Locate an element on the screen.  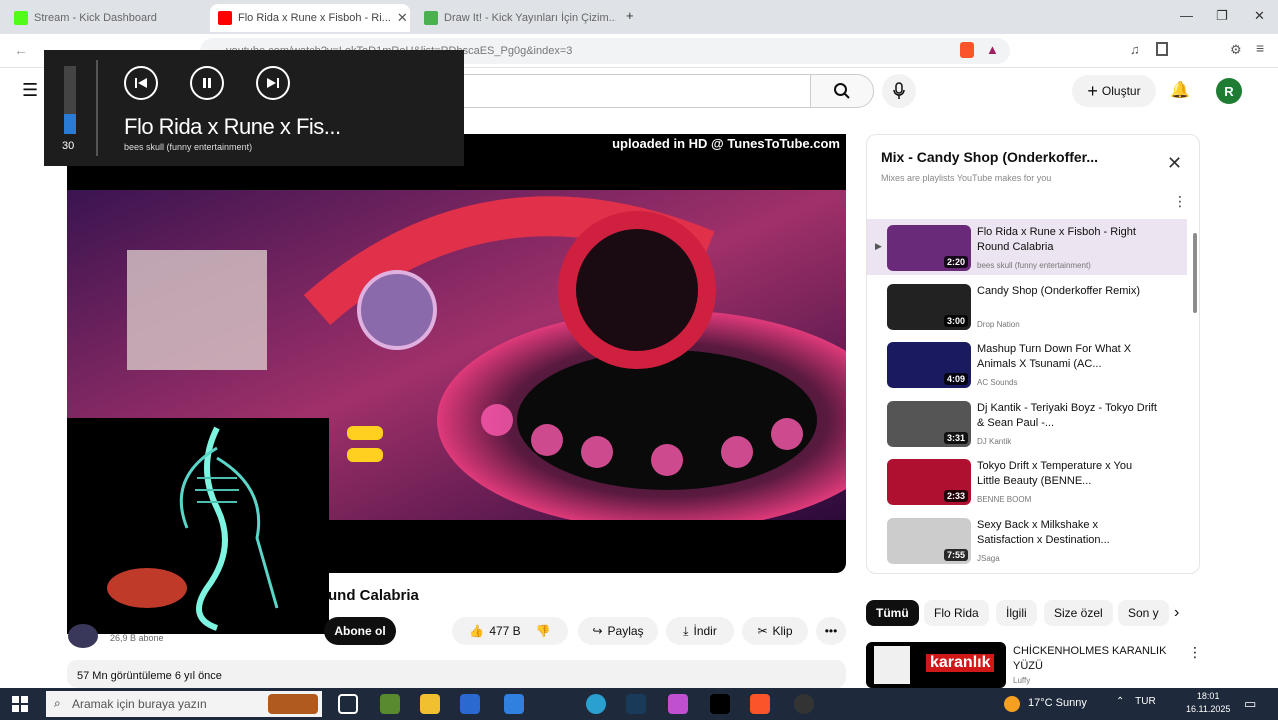
download-label: İndir is located at coordinates (705, 631).